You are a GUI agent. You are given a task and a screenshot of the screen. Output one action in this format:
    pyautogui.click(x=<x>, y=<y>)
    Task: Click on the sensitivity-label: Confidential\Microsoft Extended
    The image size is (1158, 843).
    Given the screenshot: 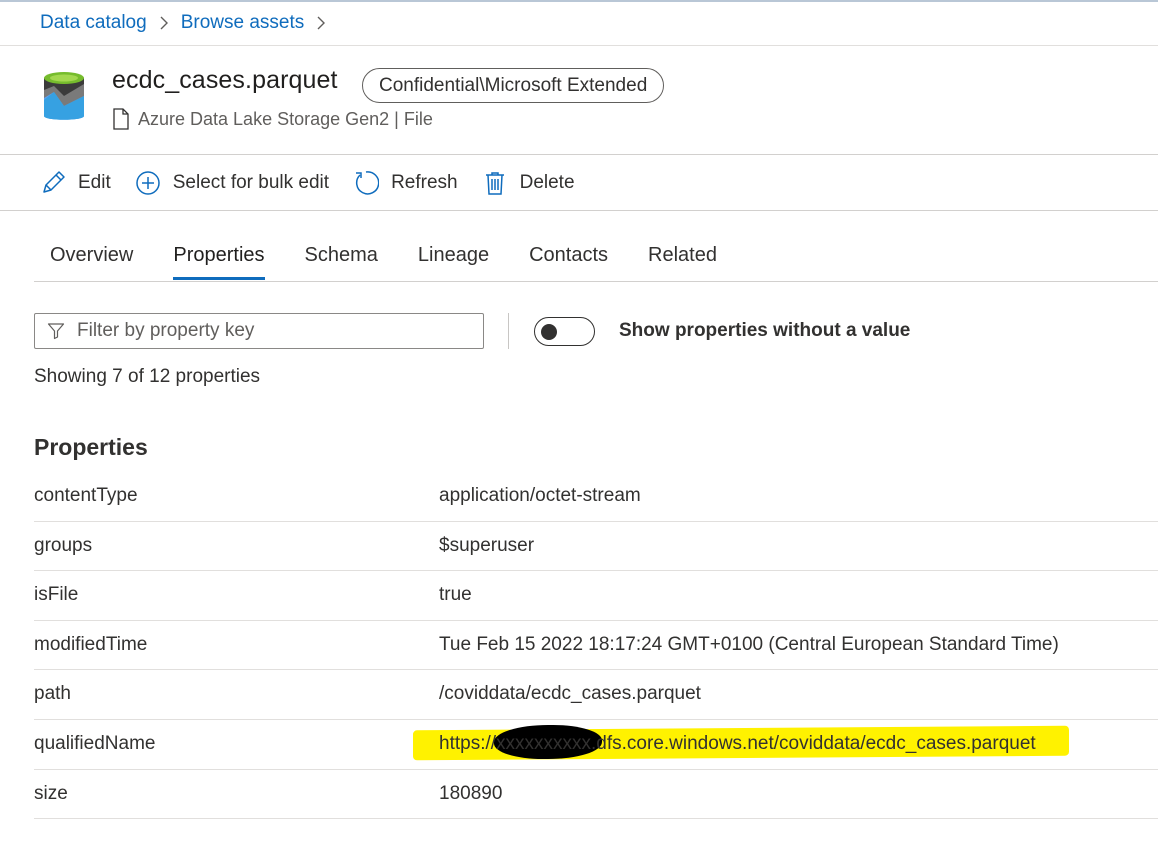 What is the action you would take?
    pyautogui.click(x=513, y=85)
    